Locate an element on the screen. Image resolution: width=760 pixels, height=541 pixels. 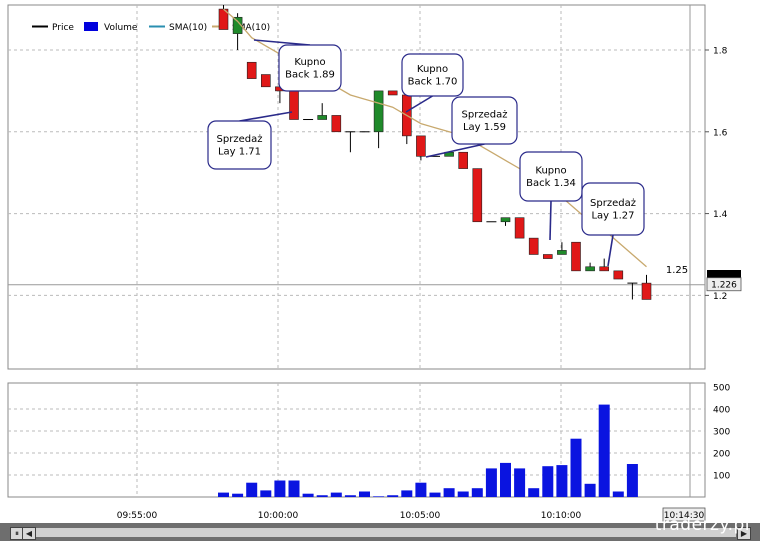
volume-tick-label: 200 is located at coordinates (721, 455).